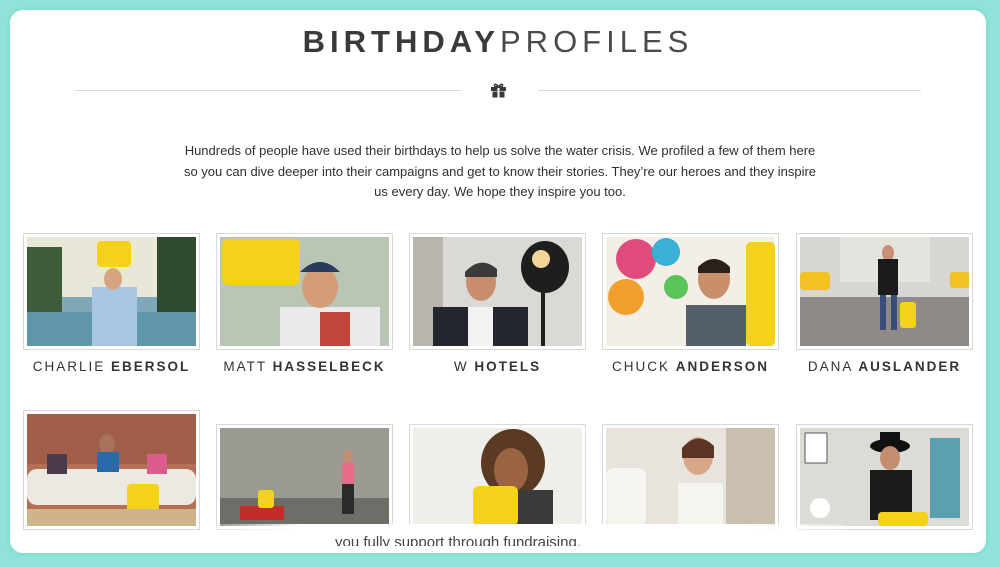 This screenshot has height=567, width=1000. I want to click on profile-name: CHUCK ANDERSON, so click(690, 366).